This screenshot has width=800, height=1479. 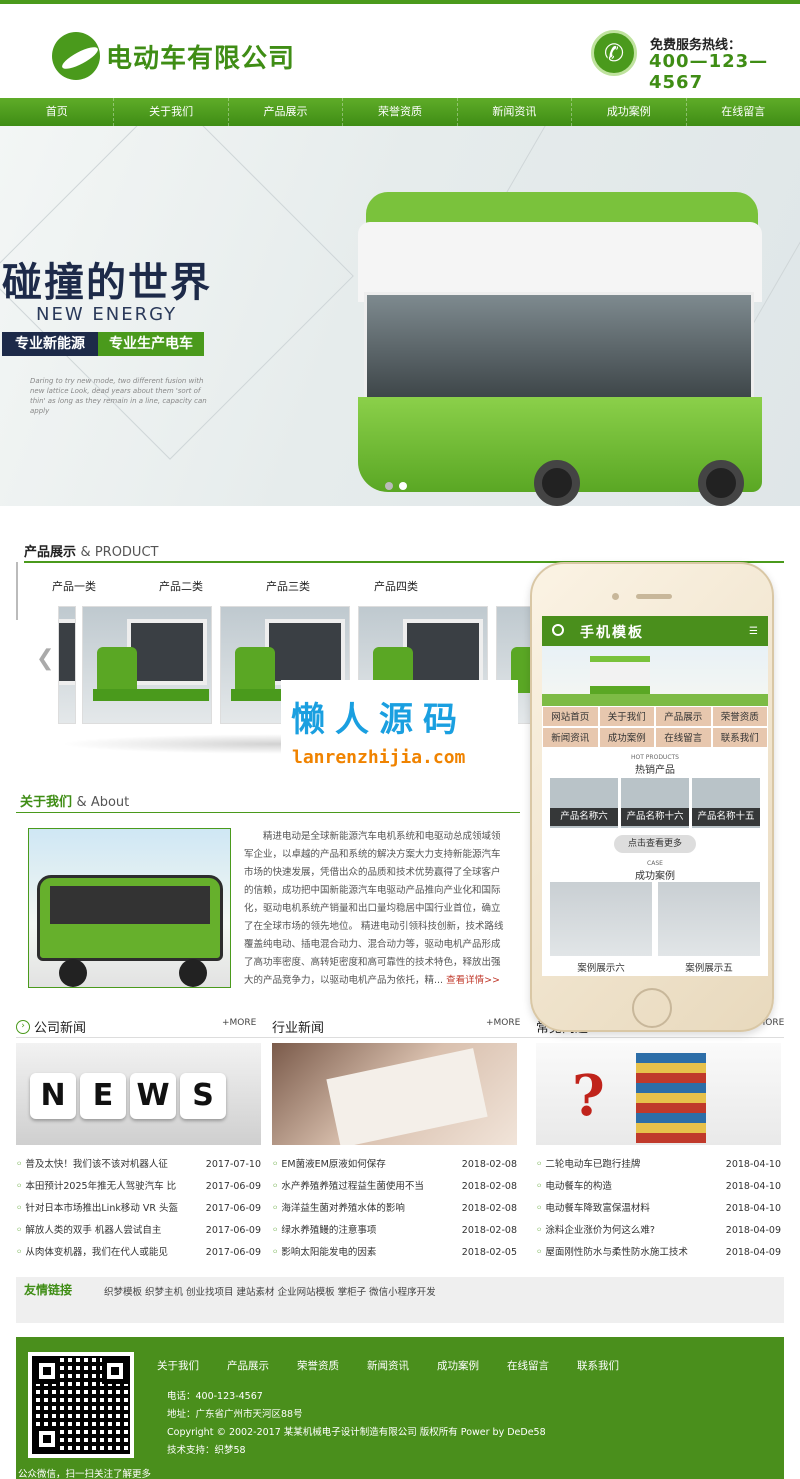 I want to click on footer-nav-contact: 联系我们, so click(x=598, y=1365).